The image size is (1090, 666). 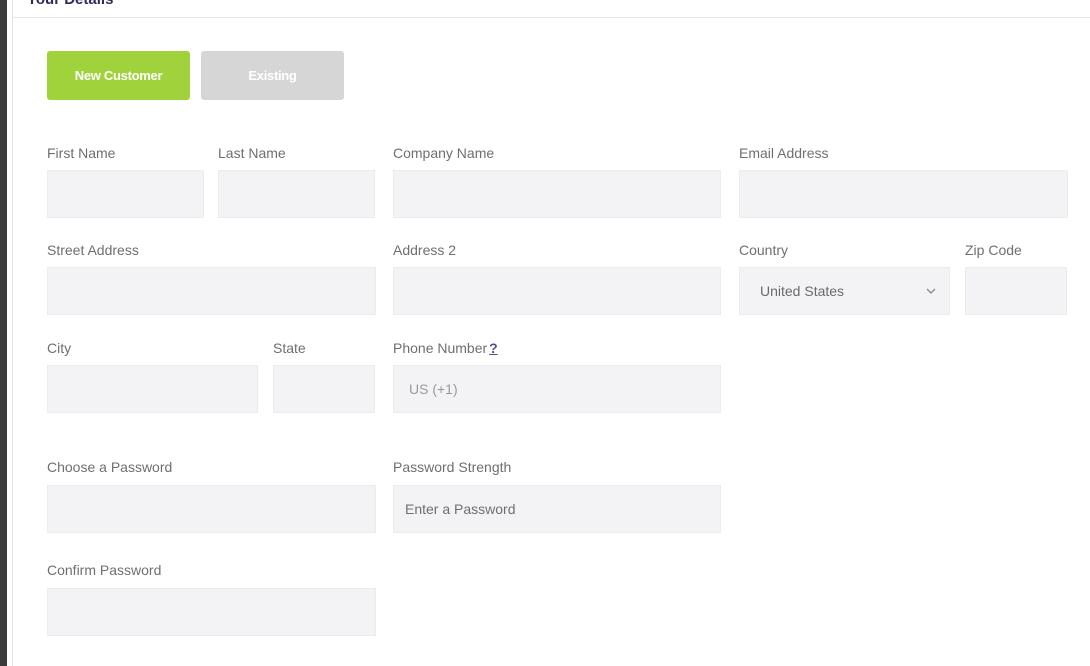 I want to click on password-strength-label: Password Strength, so click(x=452, y=467).